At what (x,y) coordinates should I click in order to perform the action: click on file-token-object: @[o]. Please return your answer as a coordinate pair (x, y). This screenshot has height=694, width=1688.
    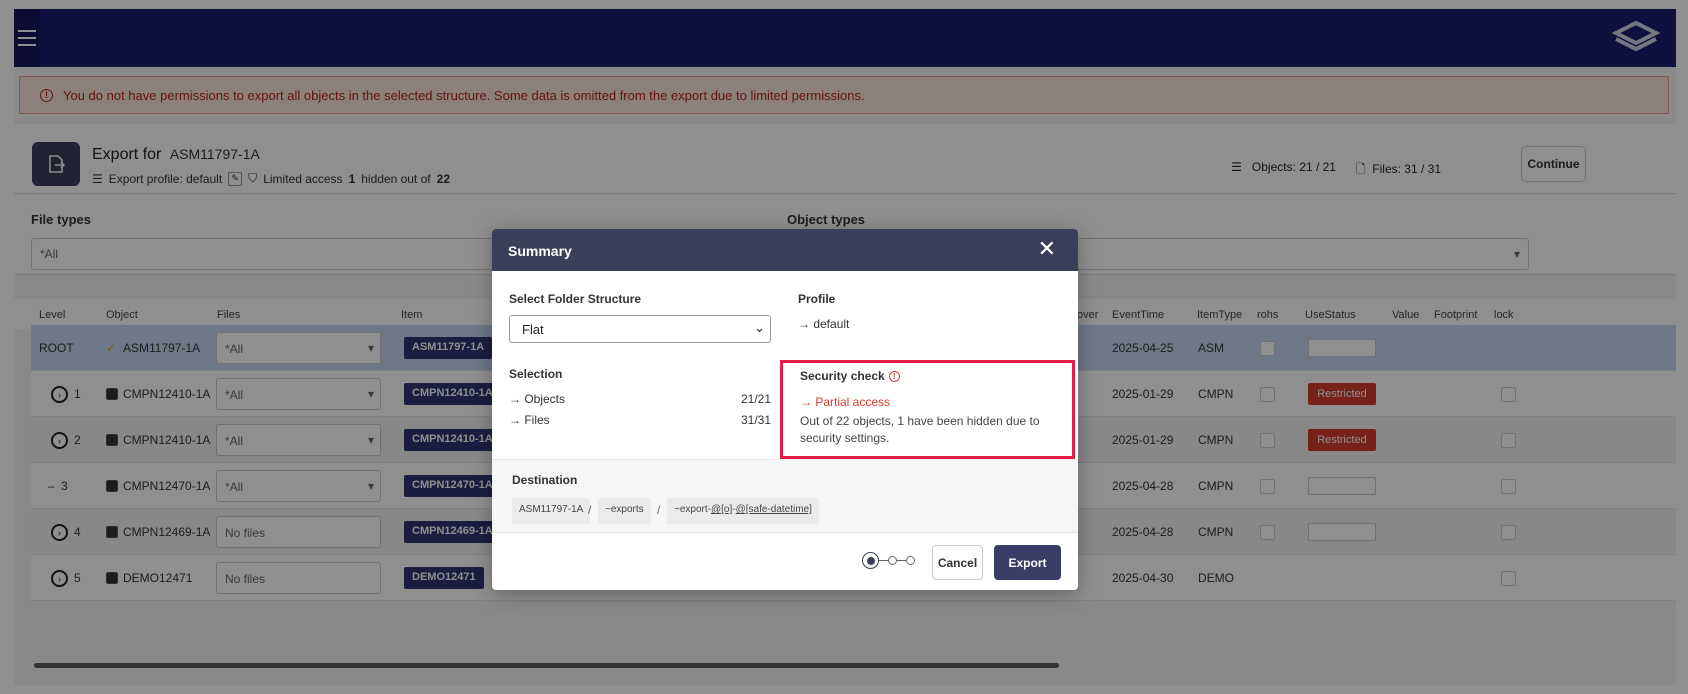
    Looking at the image, I should click on (721, 509).